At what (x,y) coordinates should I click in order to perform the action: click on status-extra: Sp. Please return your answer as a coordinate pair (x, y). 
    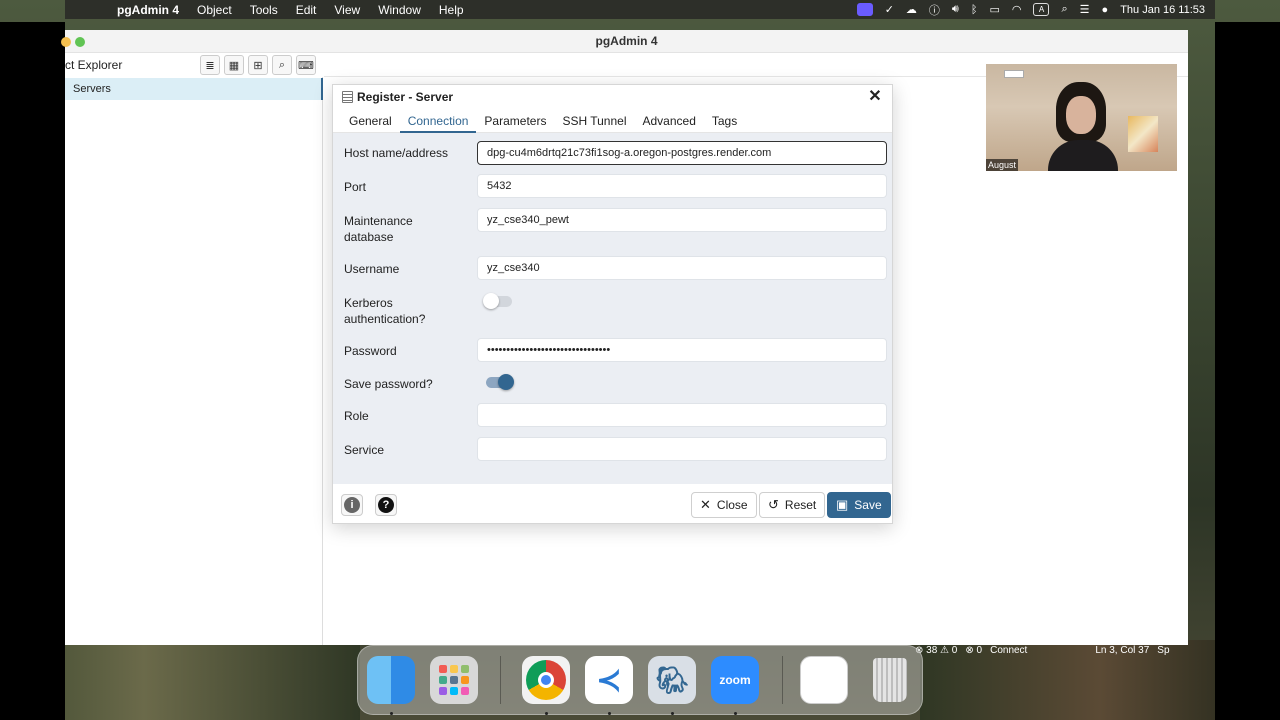
    Looking at the image, I should click on (1163, 651).